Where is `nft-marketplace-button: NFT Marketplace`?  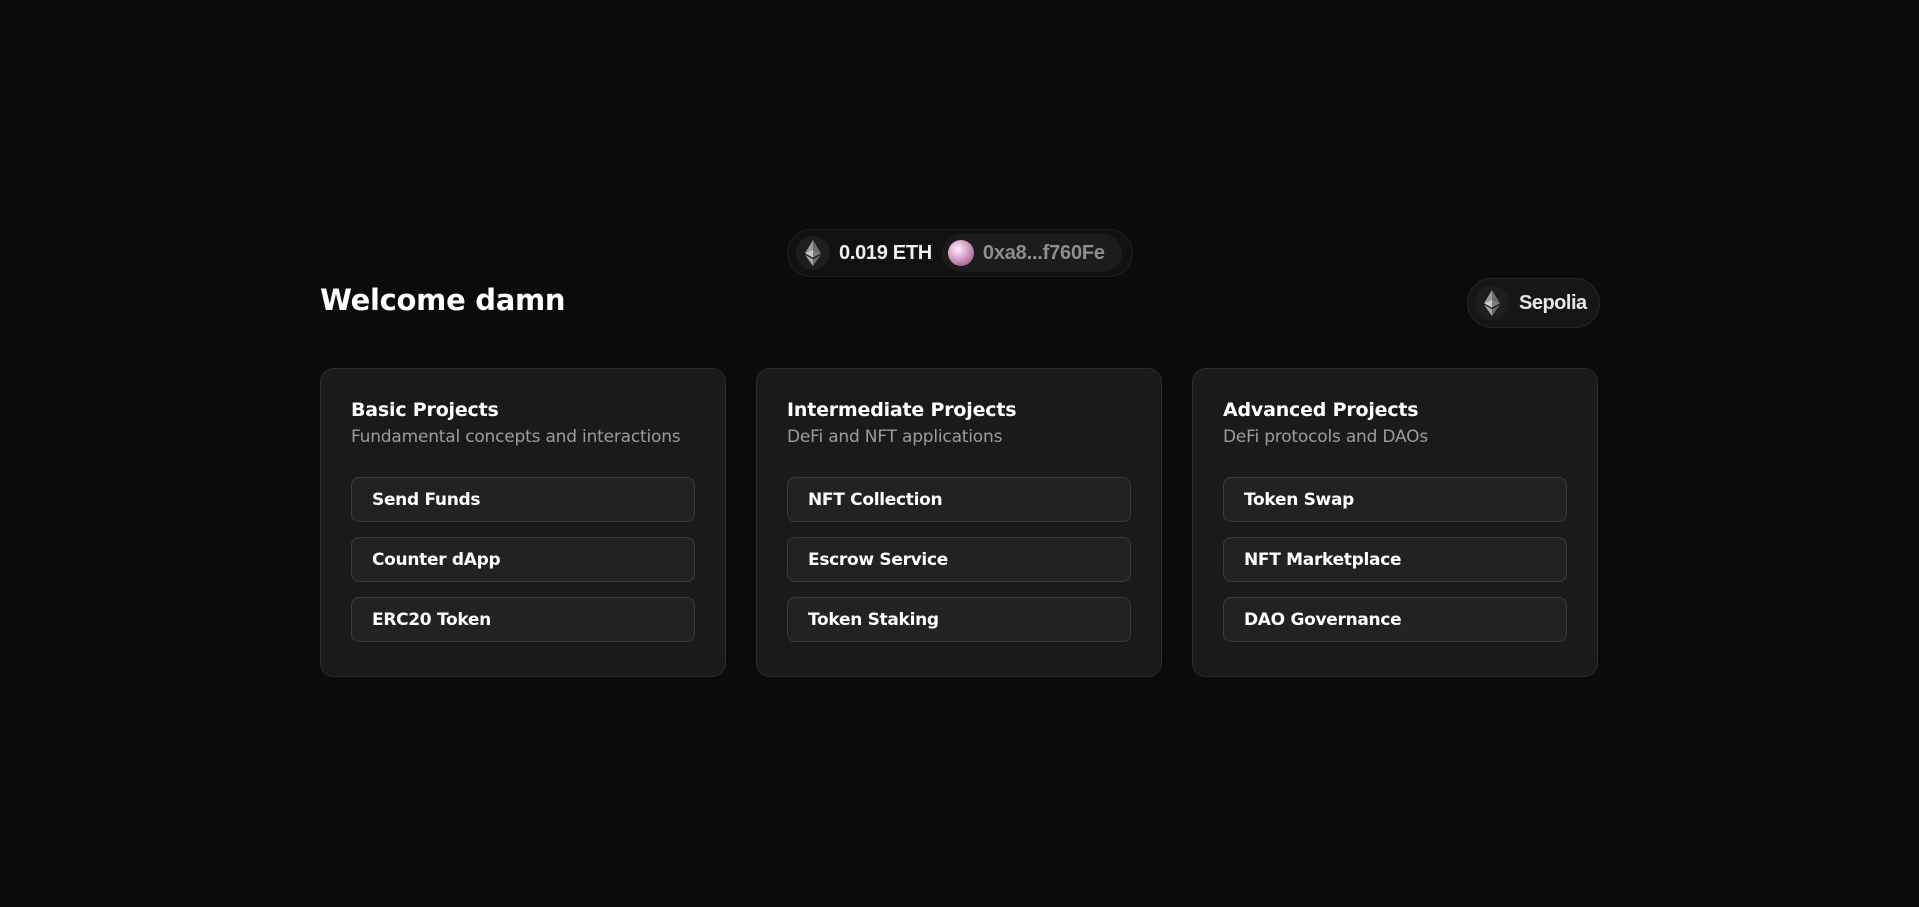
nft-marketplace-button: NFT Marketplace is located at coordinates (1395, 559).